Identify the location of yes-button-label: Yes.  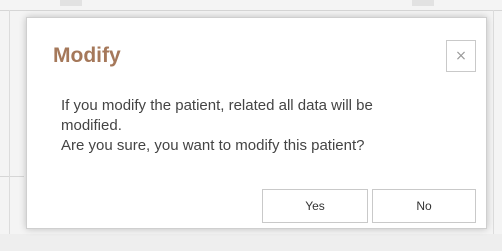
(315, 206).